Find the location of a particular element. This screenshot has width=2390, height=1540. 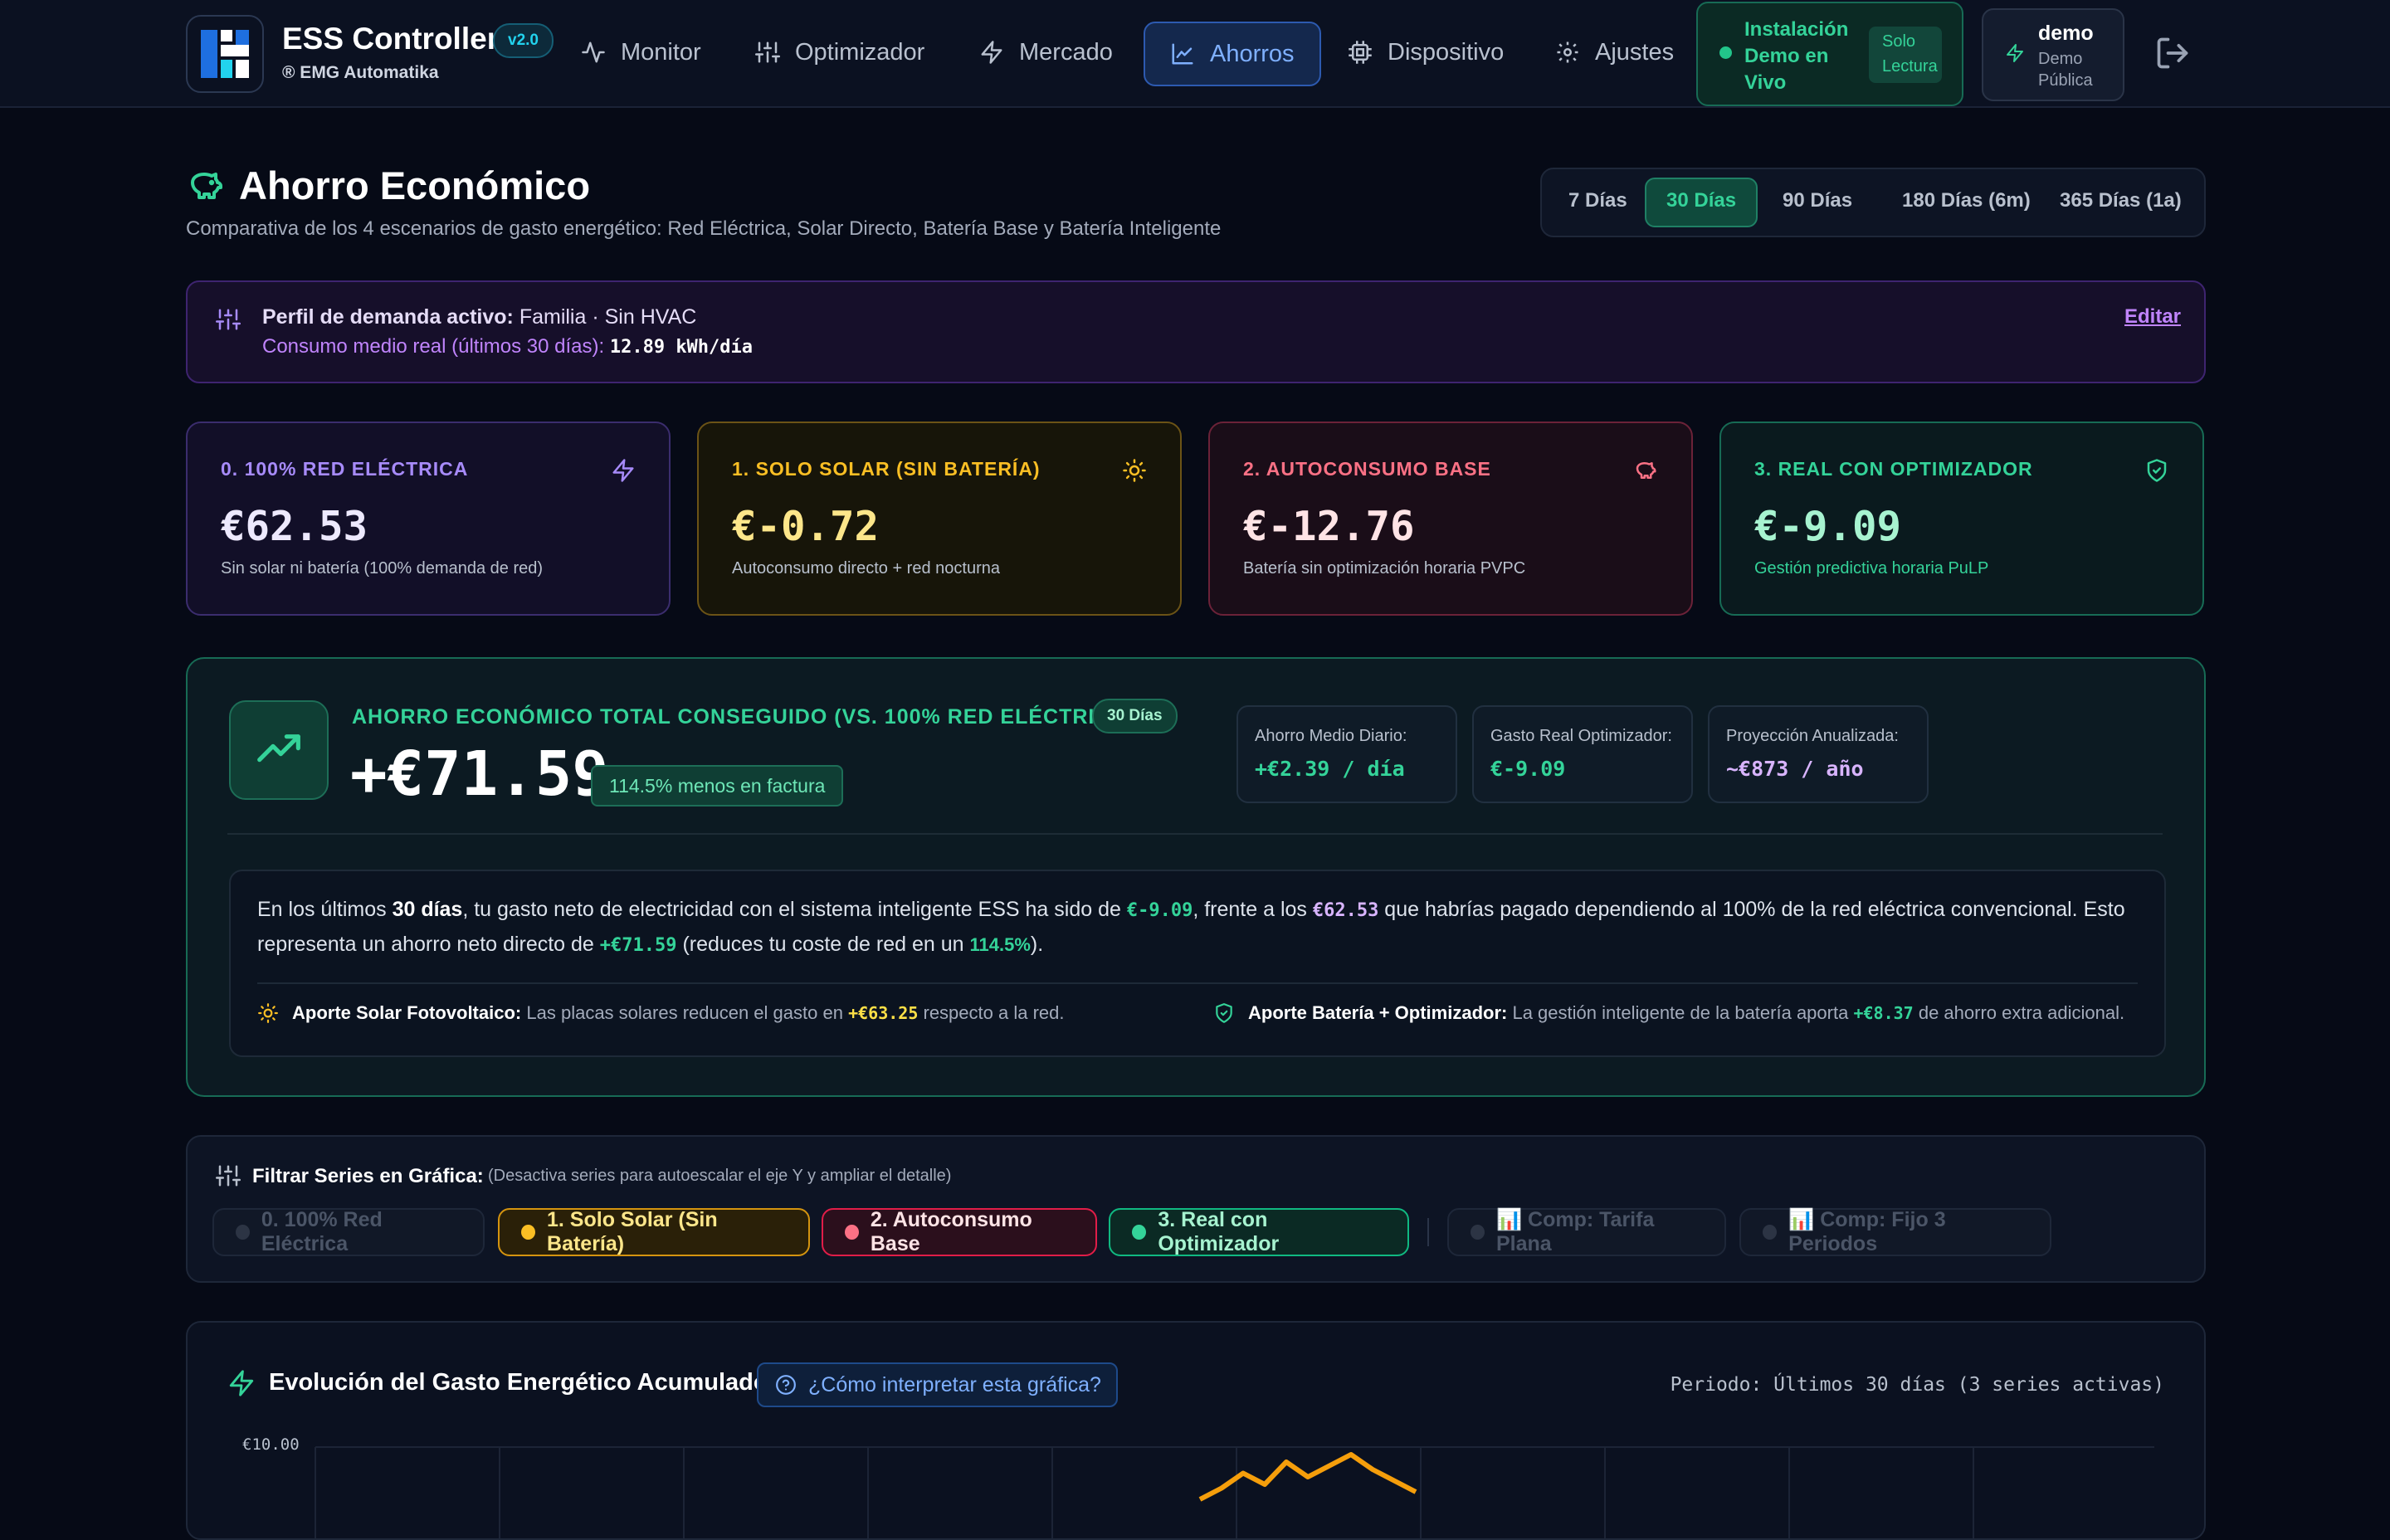

nav-ahorros: Ahorros is located at coordinates (1233, 54).